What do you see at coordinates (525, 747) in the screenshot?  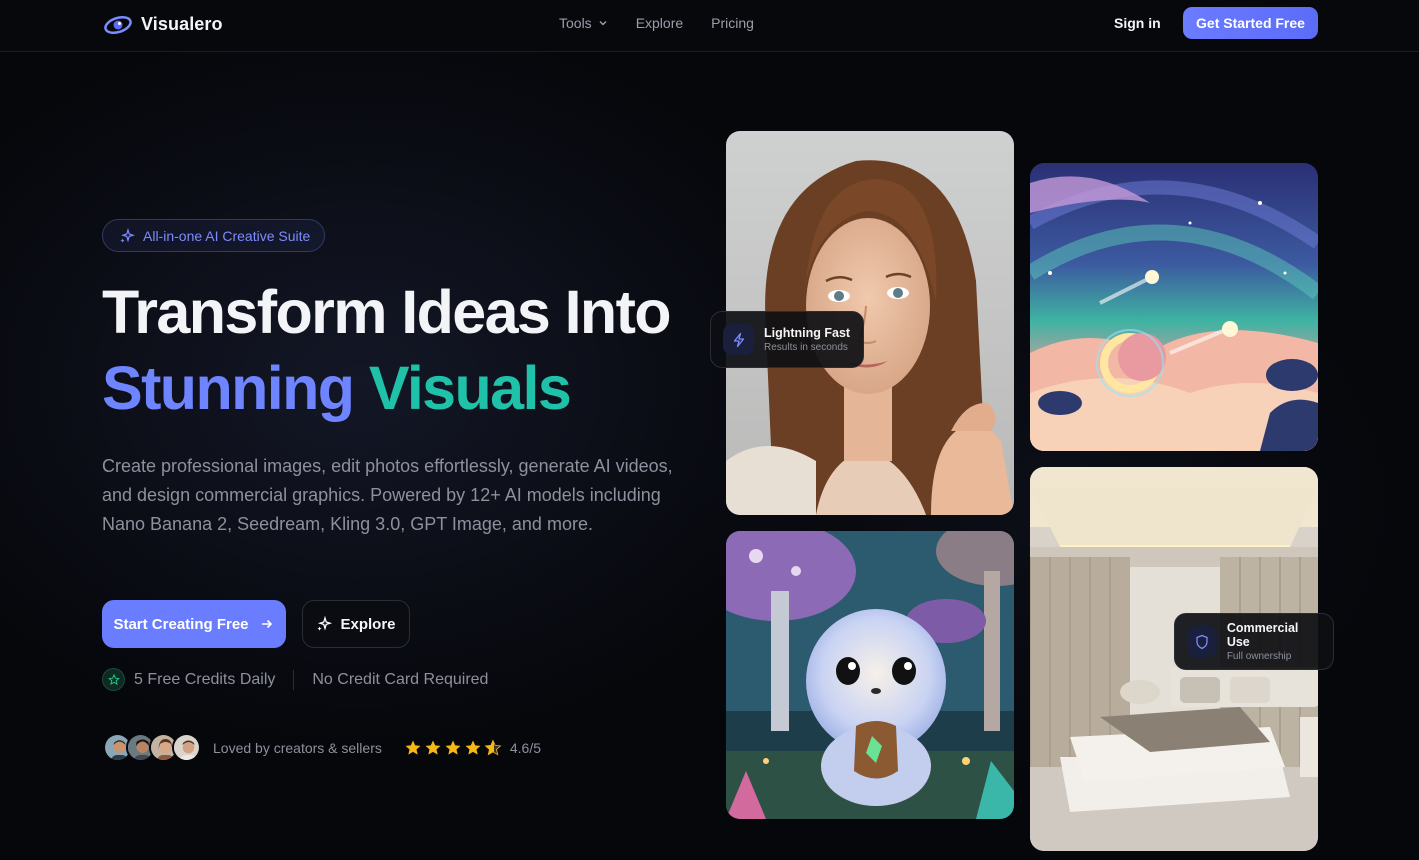 I see `rating-value: 4.6/5` at bounding box center [525, 747].